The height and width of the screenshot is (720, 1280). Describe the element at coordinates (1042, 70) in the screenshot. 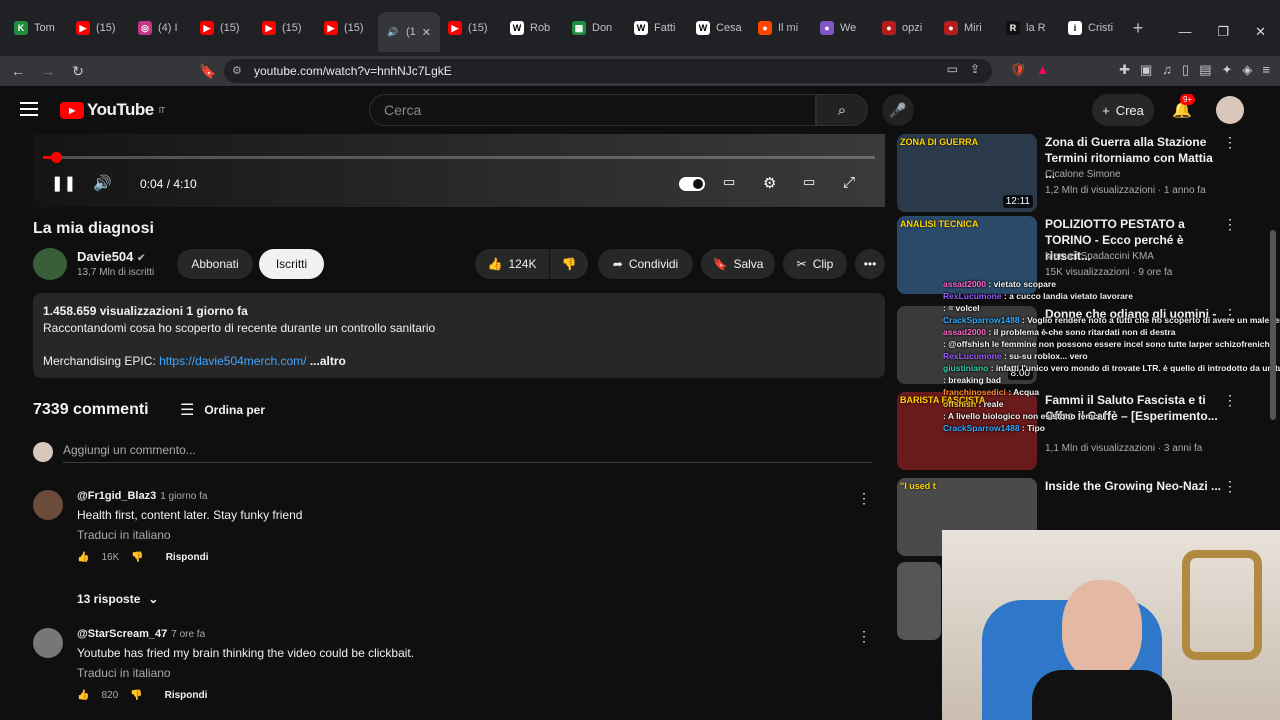

I see `rewards-icon: ▲` at that location.